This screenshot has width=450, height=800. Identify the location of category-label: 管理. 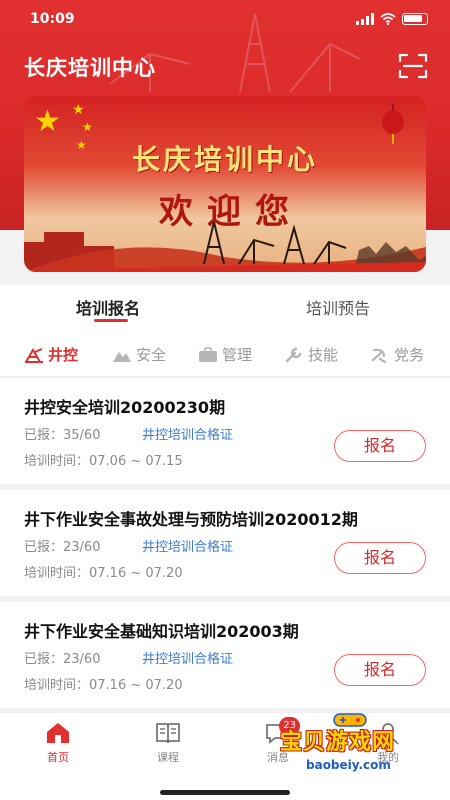
(237, 355).